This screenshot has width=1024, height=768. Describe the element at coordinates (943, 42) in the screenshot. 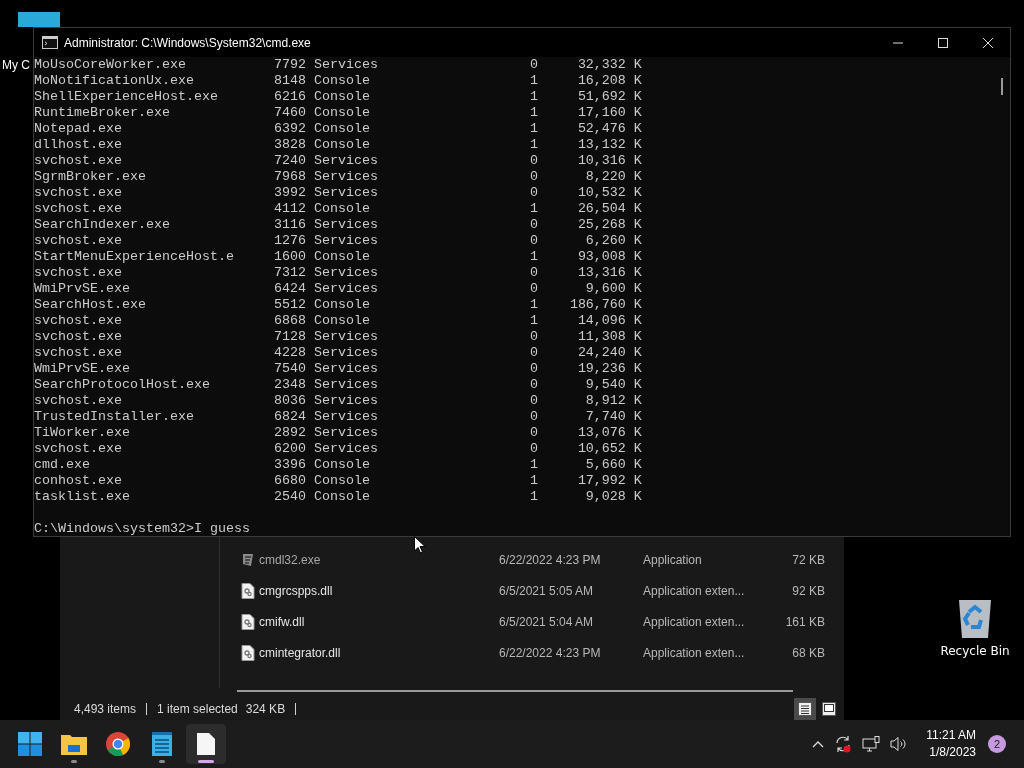

I see `maximize-icon` at that location.